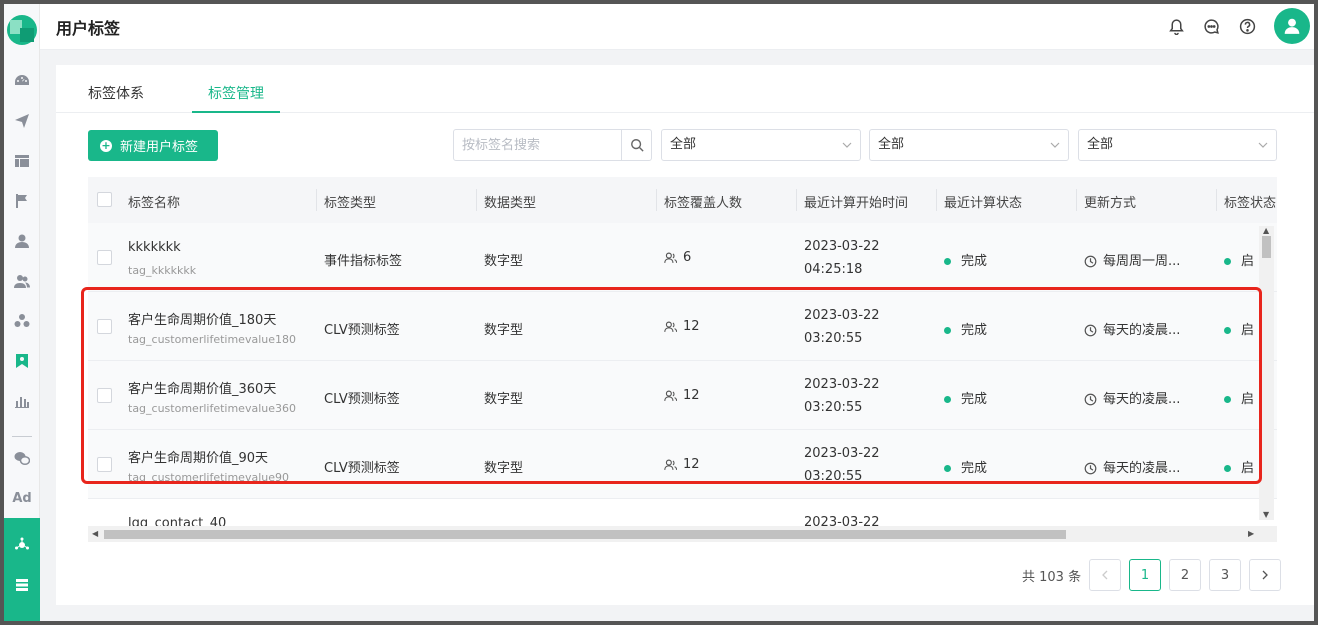  I want to click on page-button-3: 3, so click(1225, 575).